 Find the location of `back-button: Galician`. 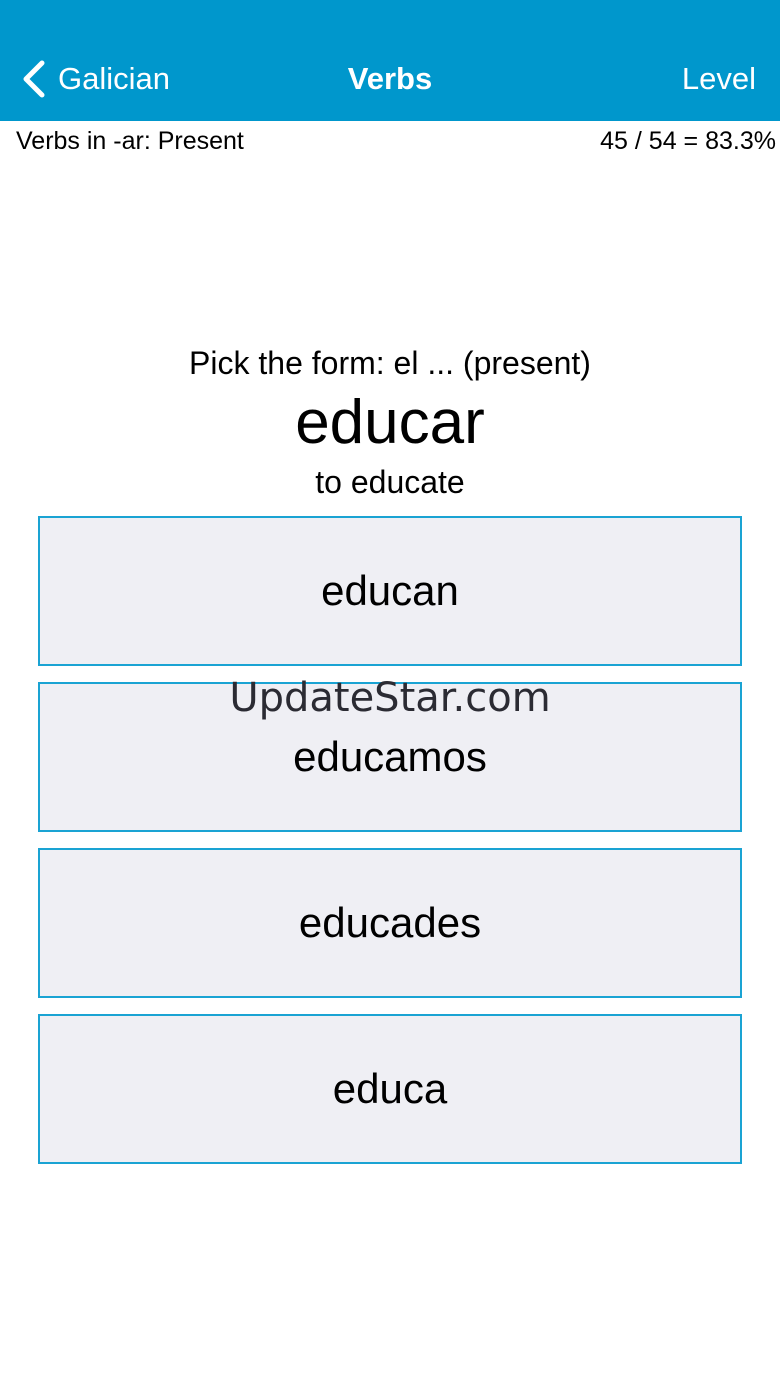

back-button: Galician is located at coordinates (95, 79).